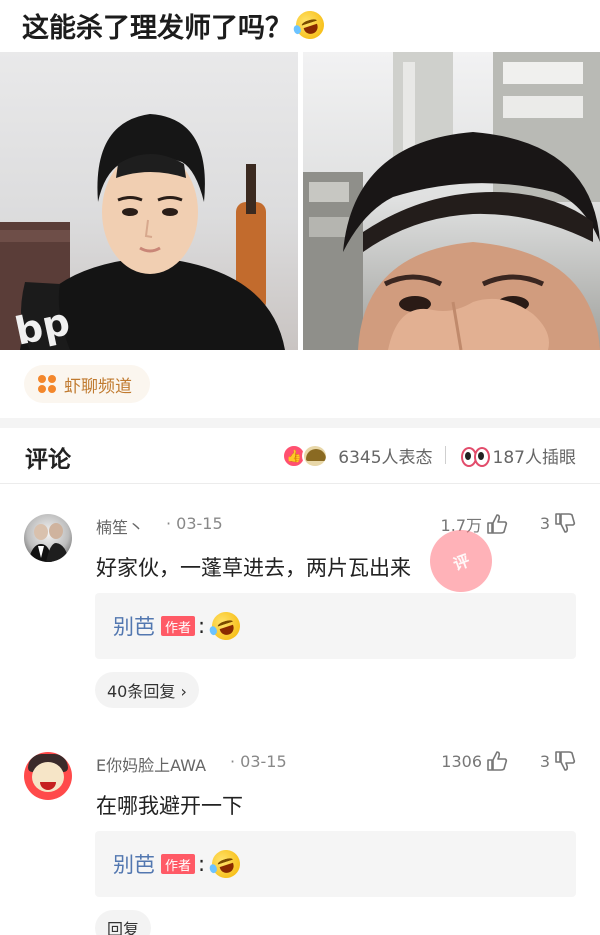 This screenshot has width=600, height=935. I want to click on before-haircut-image: bp, so click(142, 232).